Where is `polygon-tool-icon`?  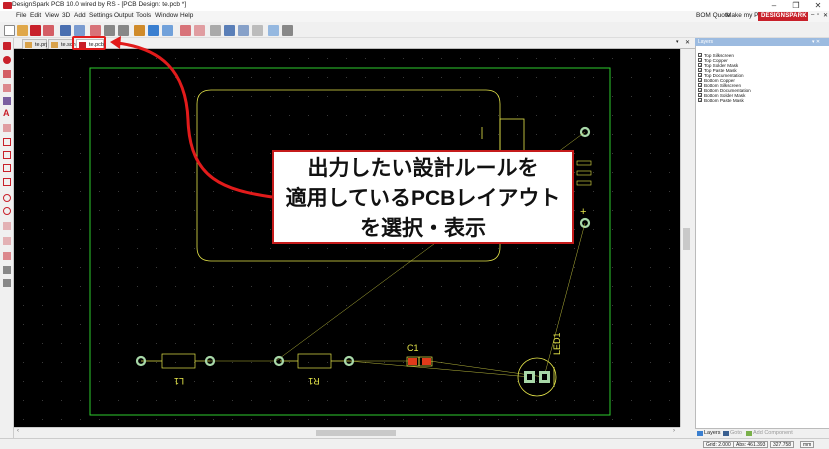 polygon-tool-icon is located at coordinates (7, 155).